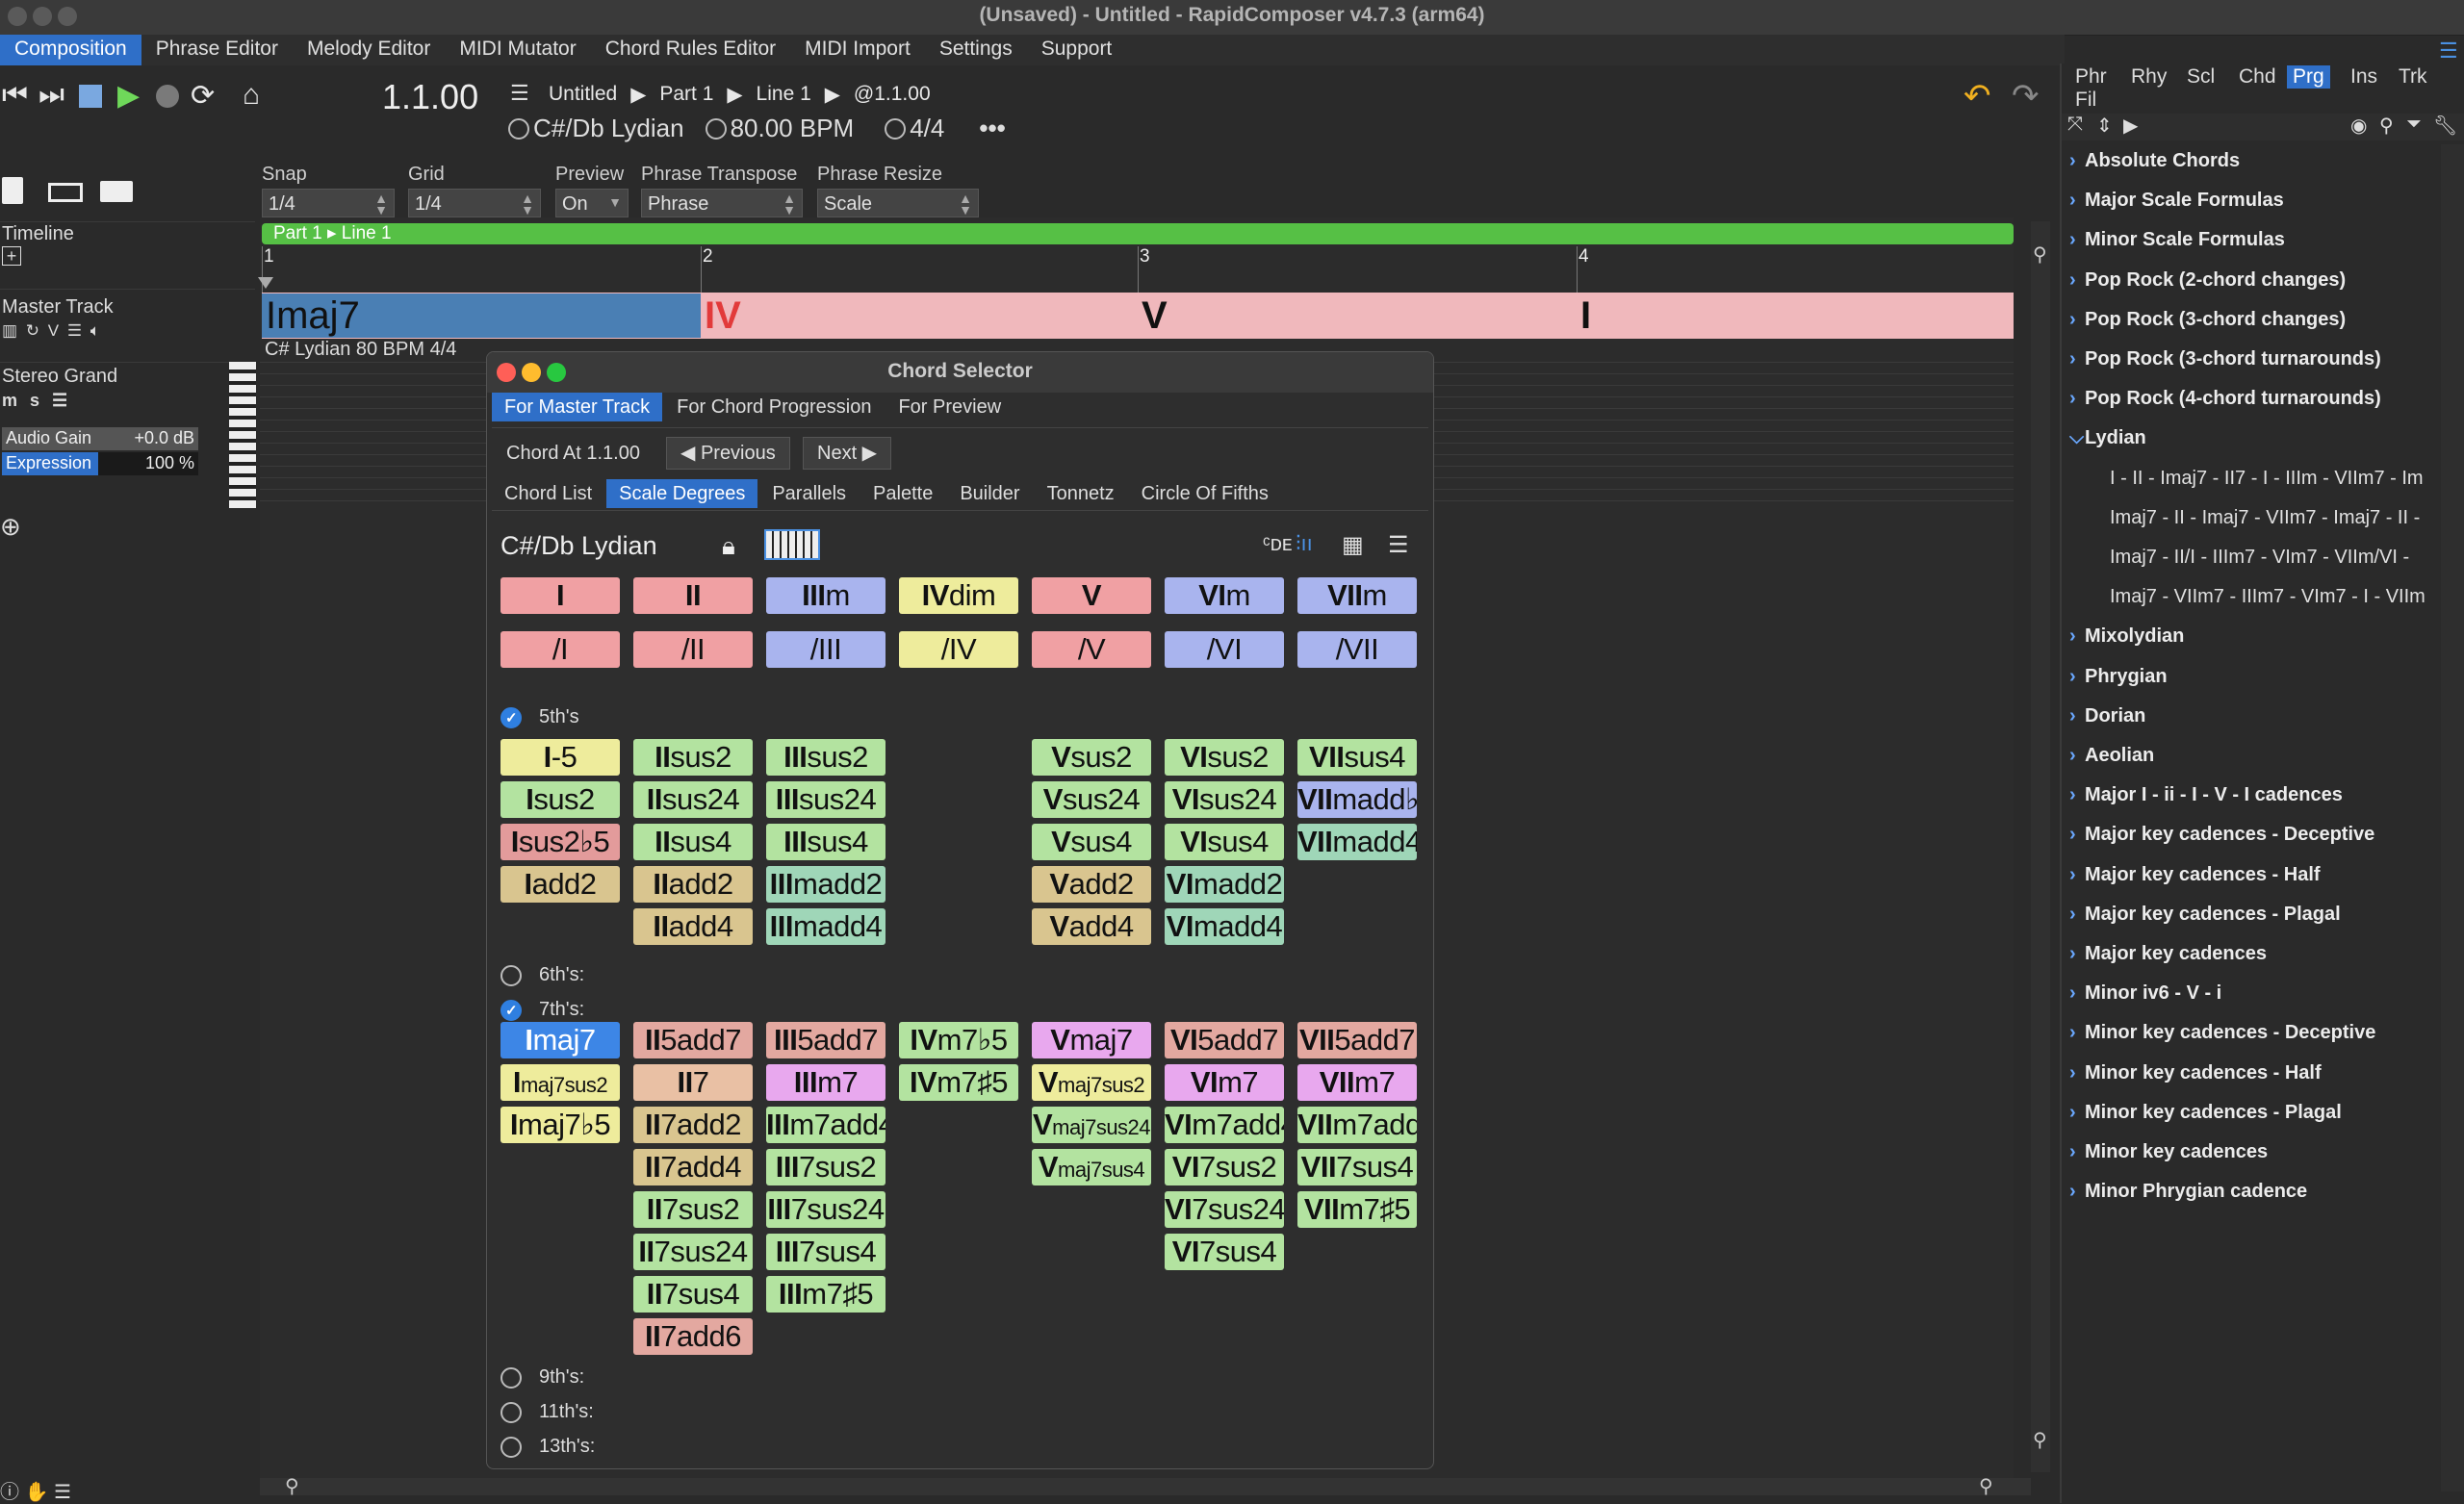 Image resolution: width=2464 pixels, height=1504 pixels. Describe the element at coordinates (2177, 240) in the screenshot. I see `tree-item: › Minor Scale Formulas` at that location.